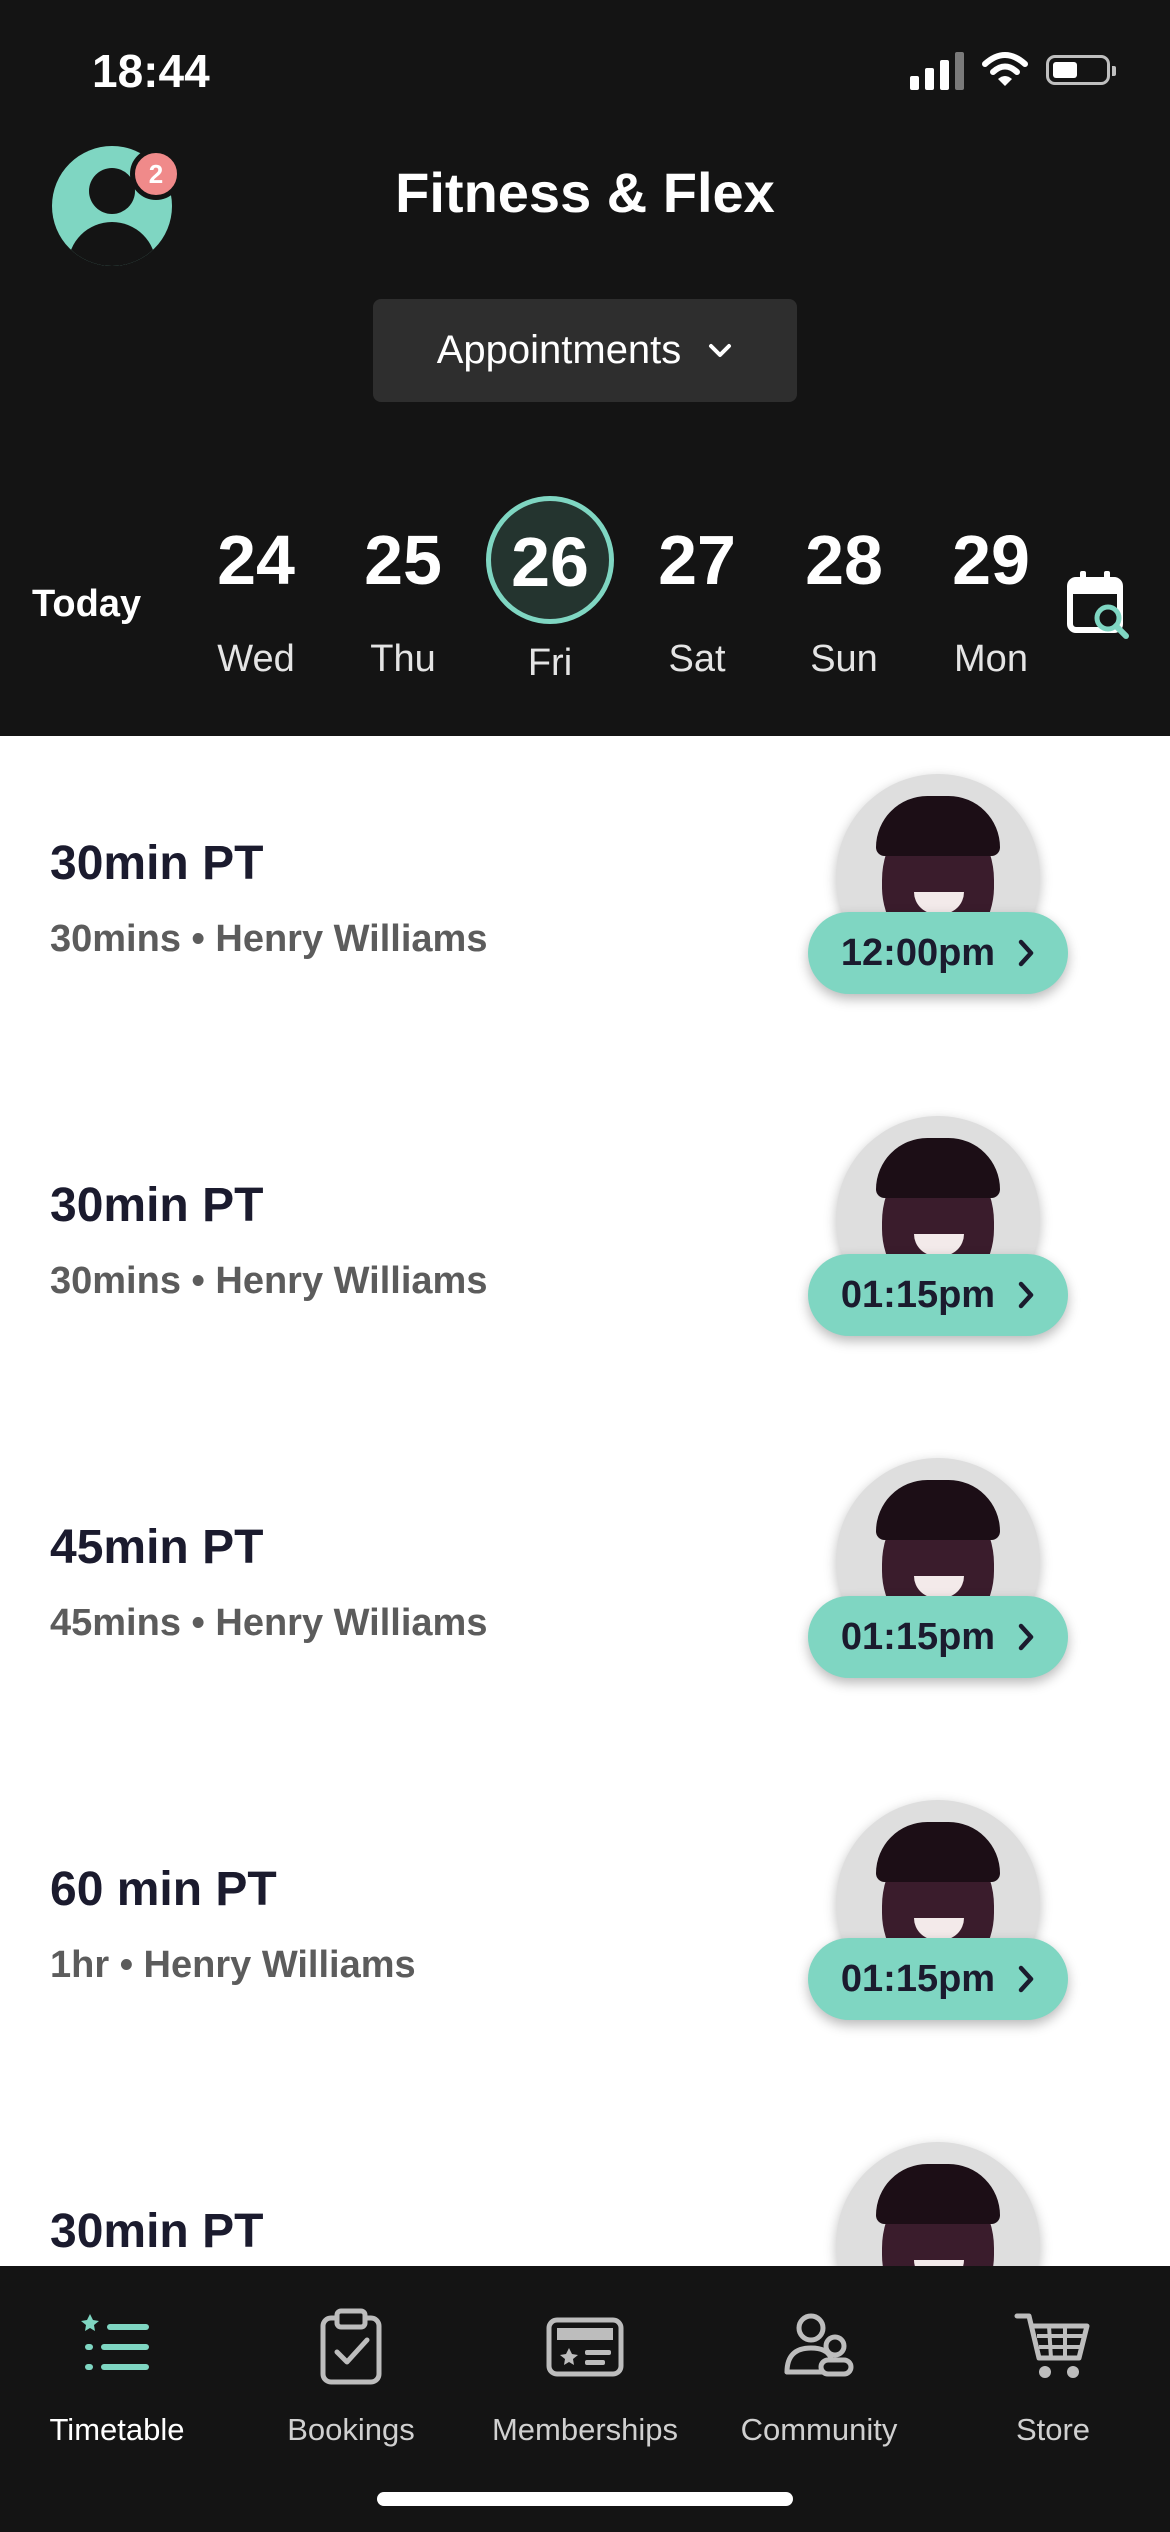  What do you see at coordinates (585, 192) in the screenshot?
I see `app-title: Fitness & Flex` at bounding box center [585, 192].